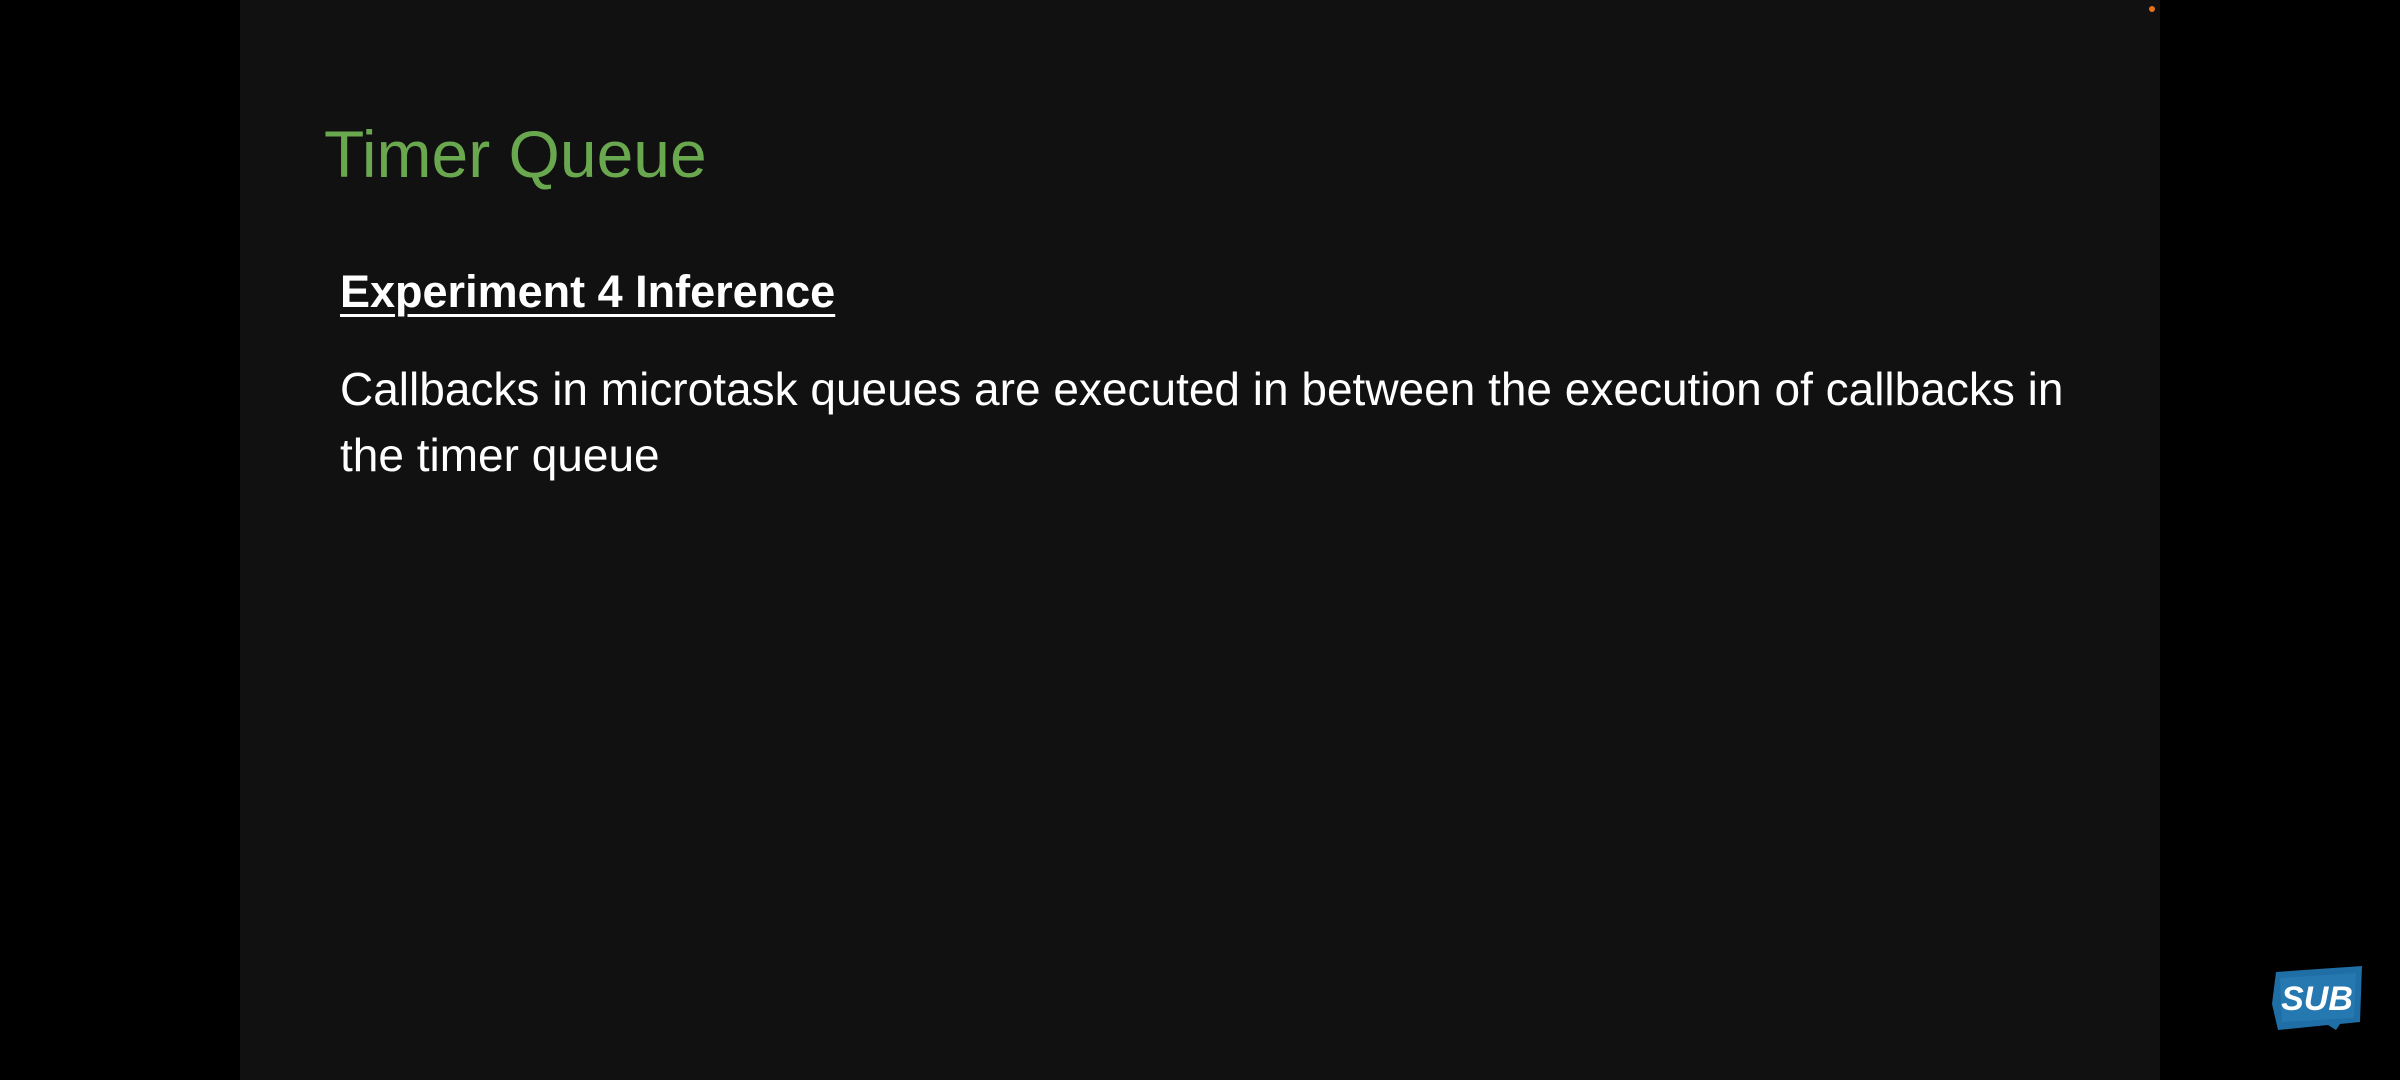  What do you see at coordinates (515, 154) in the screenshot?
I see `slide-title: Timer Queue` at bounding box center [515, 154].